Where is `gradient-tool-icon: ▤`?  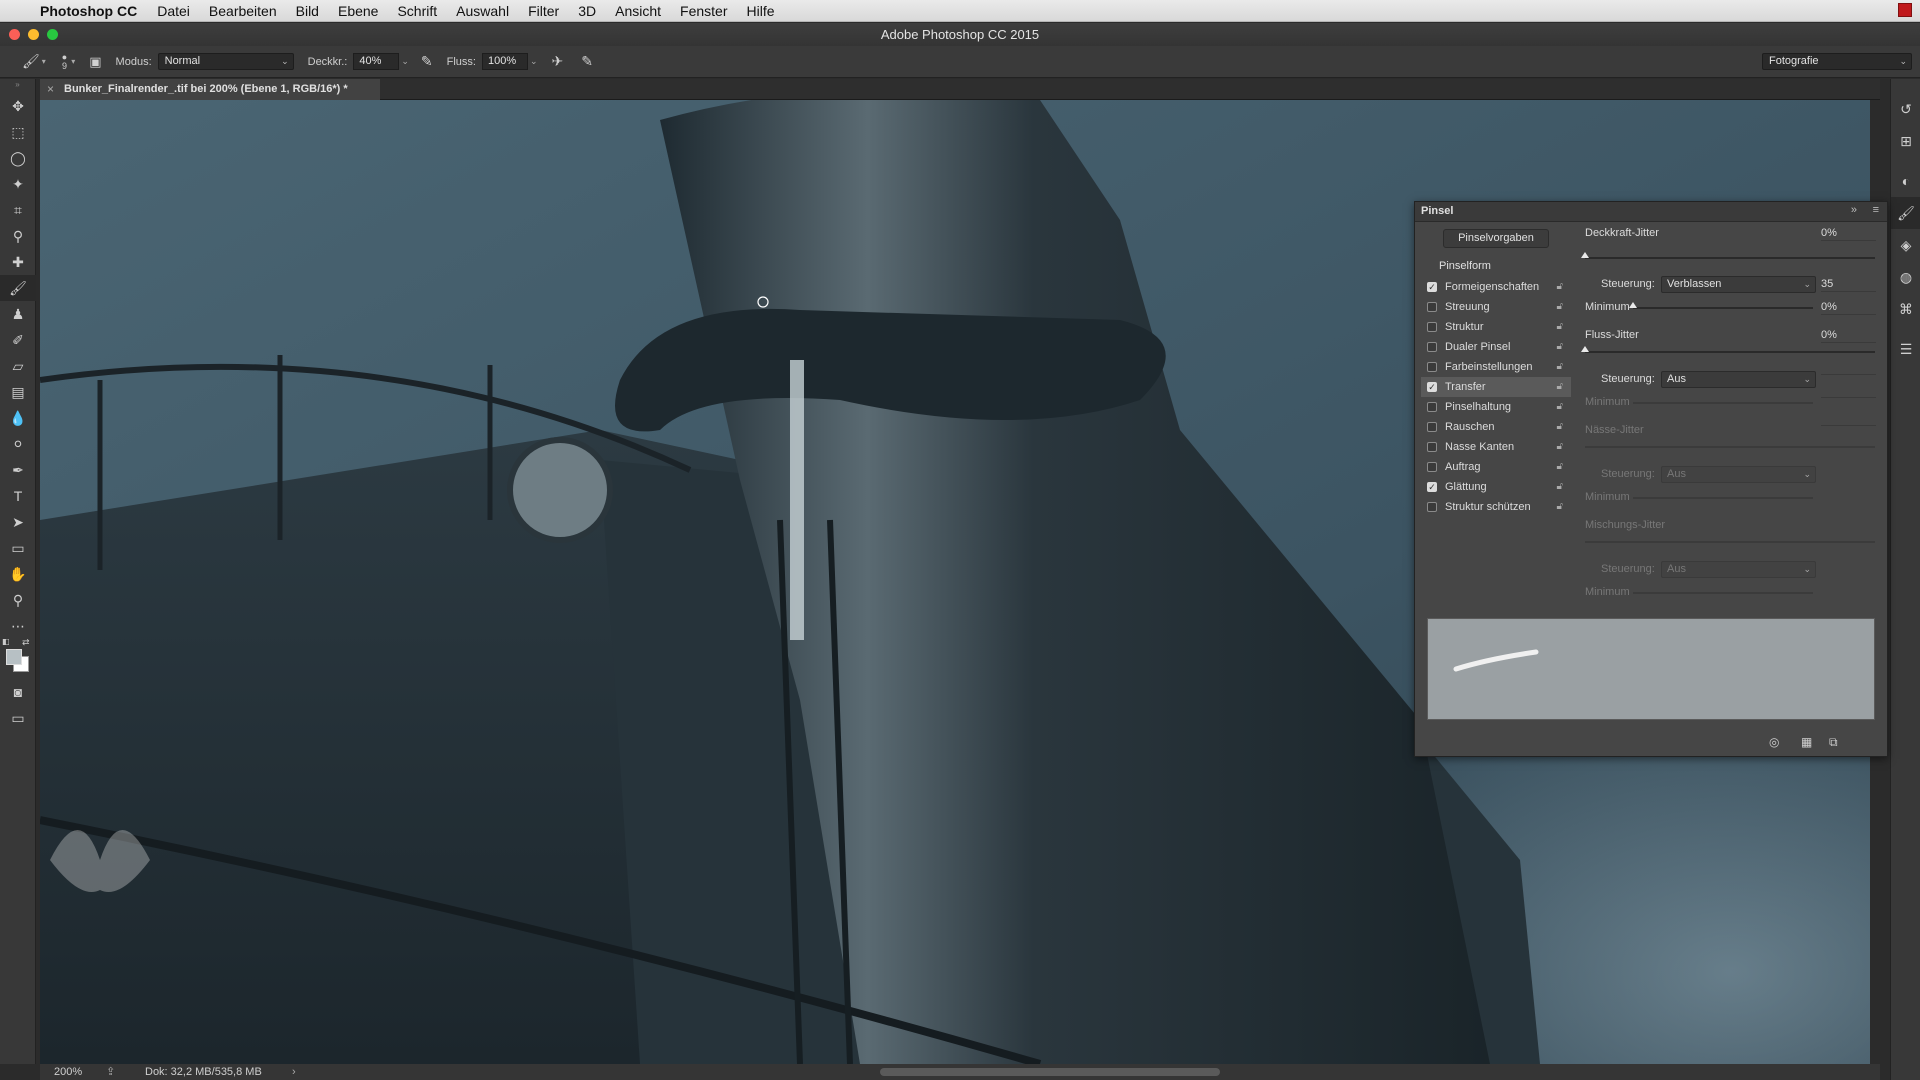
gradient-tool-icon: ▤ is located at coordinates (18, 392).